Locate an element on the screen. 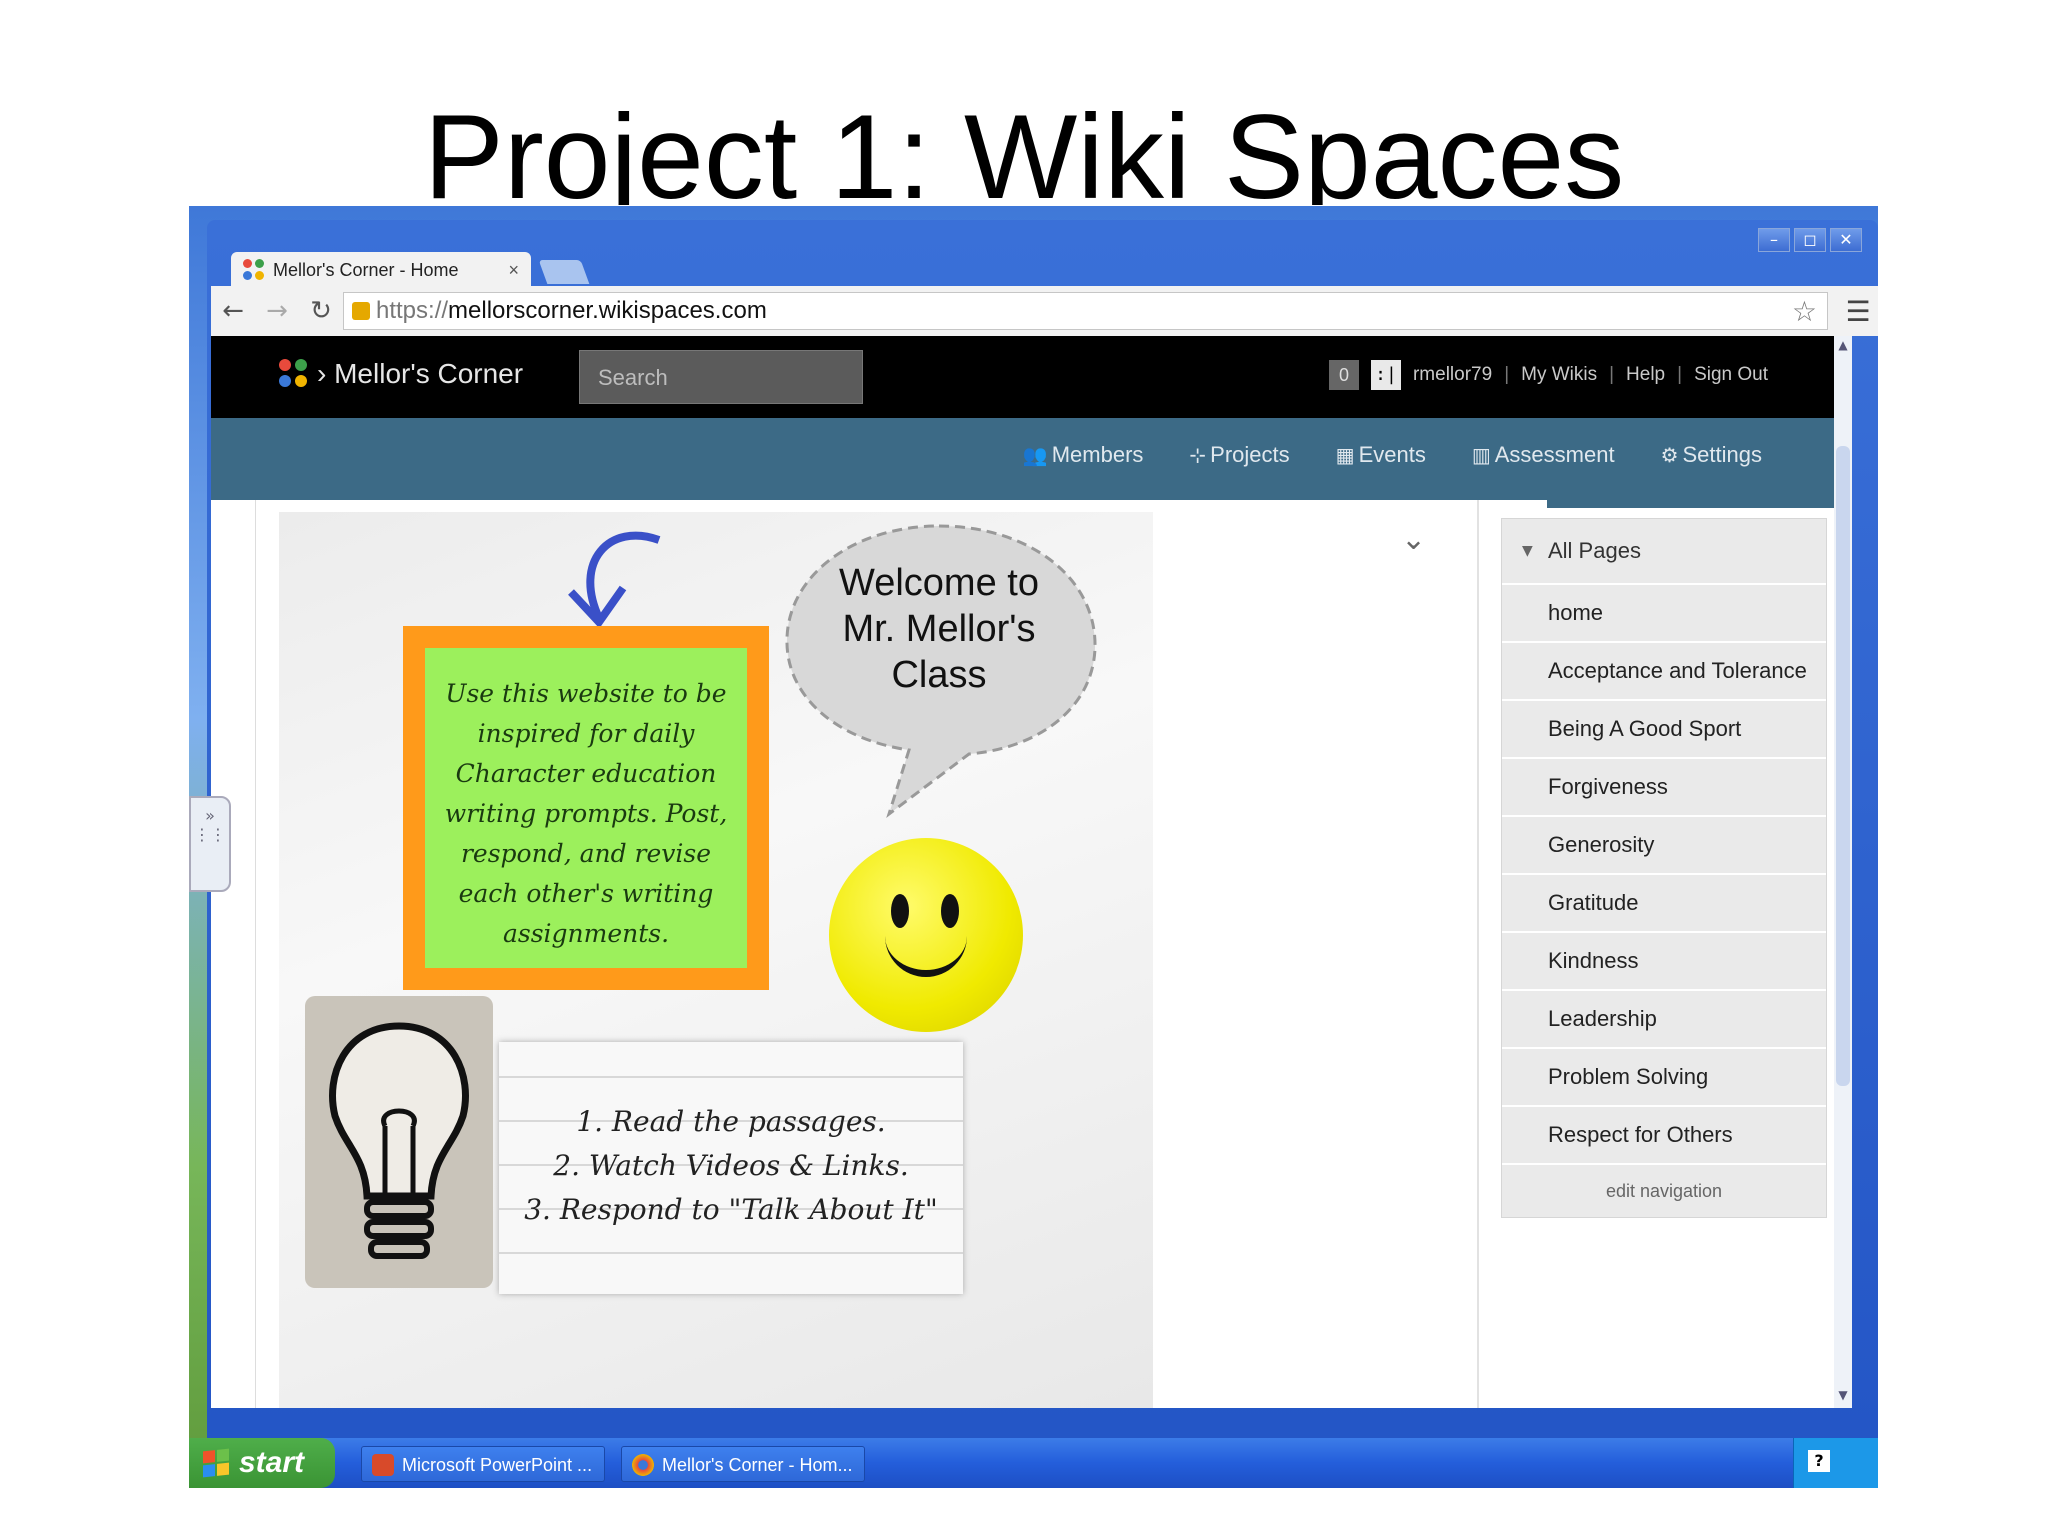  system-tray: ? is located at coordinates (1835, 1463).